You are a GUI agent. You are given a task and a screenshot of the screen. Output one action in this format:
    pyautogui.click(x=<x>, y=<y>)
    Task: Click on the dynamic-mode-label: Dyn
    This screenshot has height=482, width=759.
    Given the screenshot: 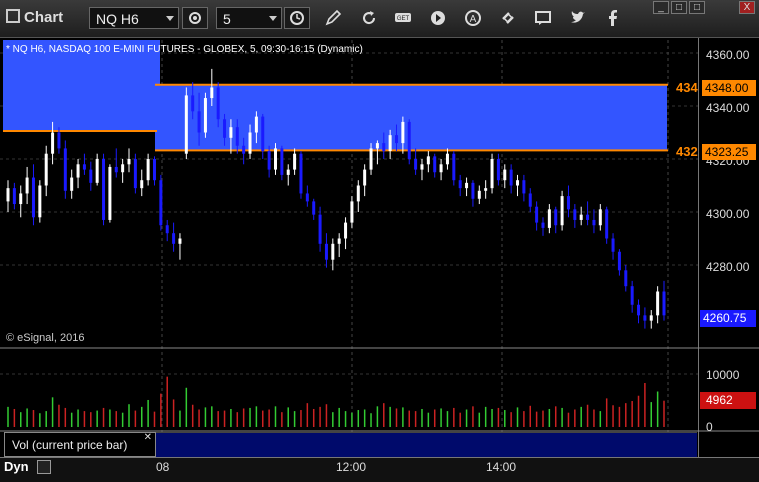 What is the action you would take?
    pyautogui.click(x=16, y=466)
    